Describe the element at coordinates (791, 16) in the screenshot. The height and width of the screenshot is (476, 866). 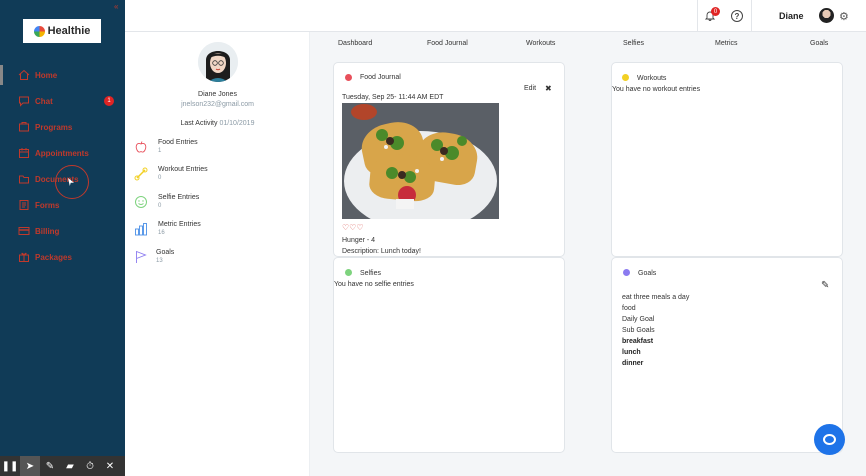
I see `user-name: Diane` at that location.